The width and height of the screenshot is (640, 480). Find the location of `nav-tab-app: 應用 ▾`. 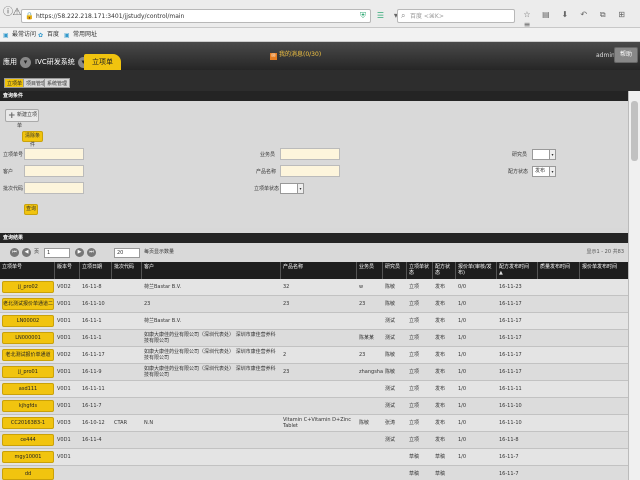

nav-tab-app: 應用 ▾ is located at coordinates (15, 62).